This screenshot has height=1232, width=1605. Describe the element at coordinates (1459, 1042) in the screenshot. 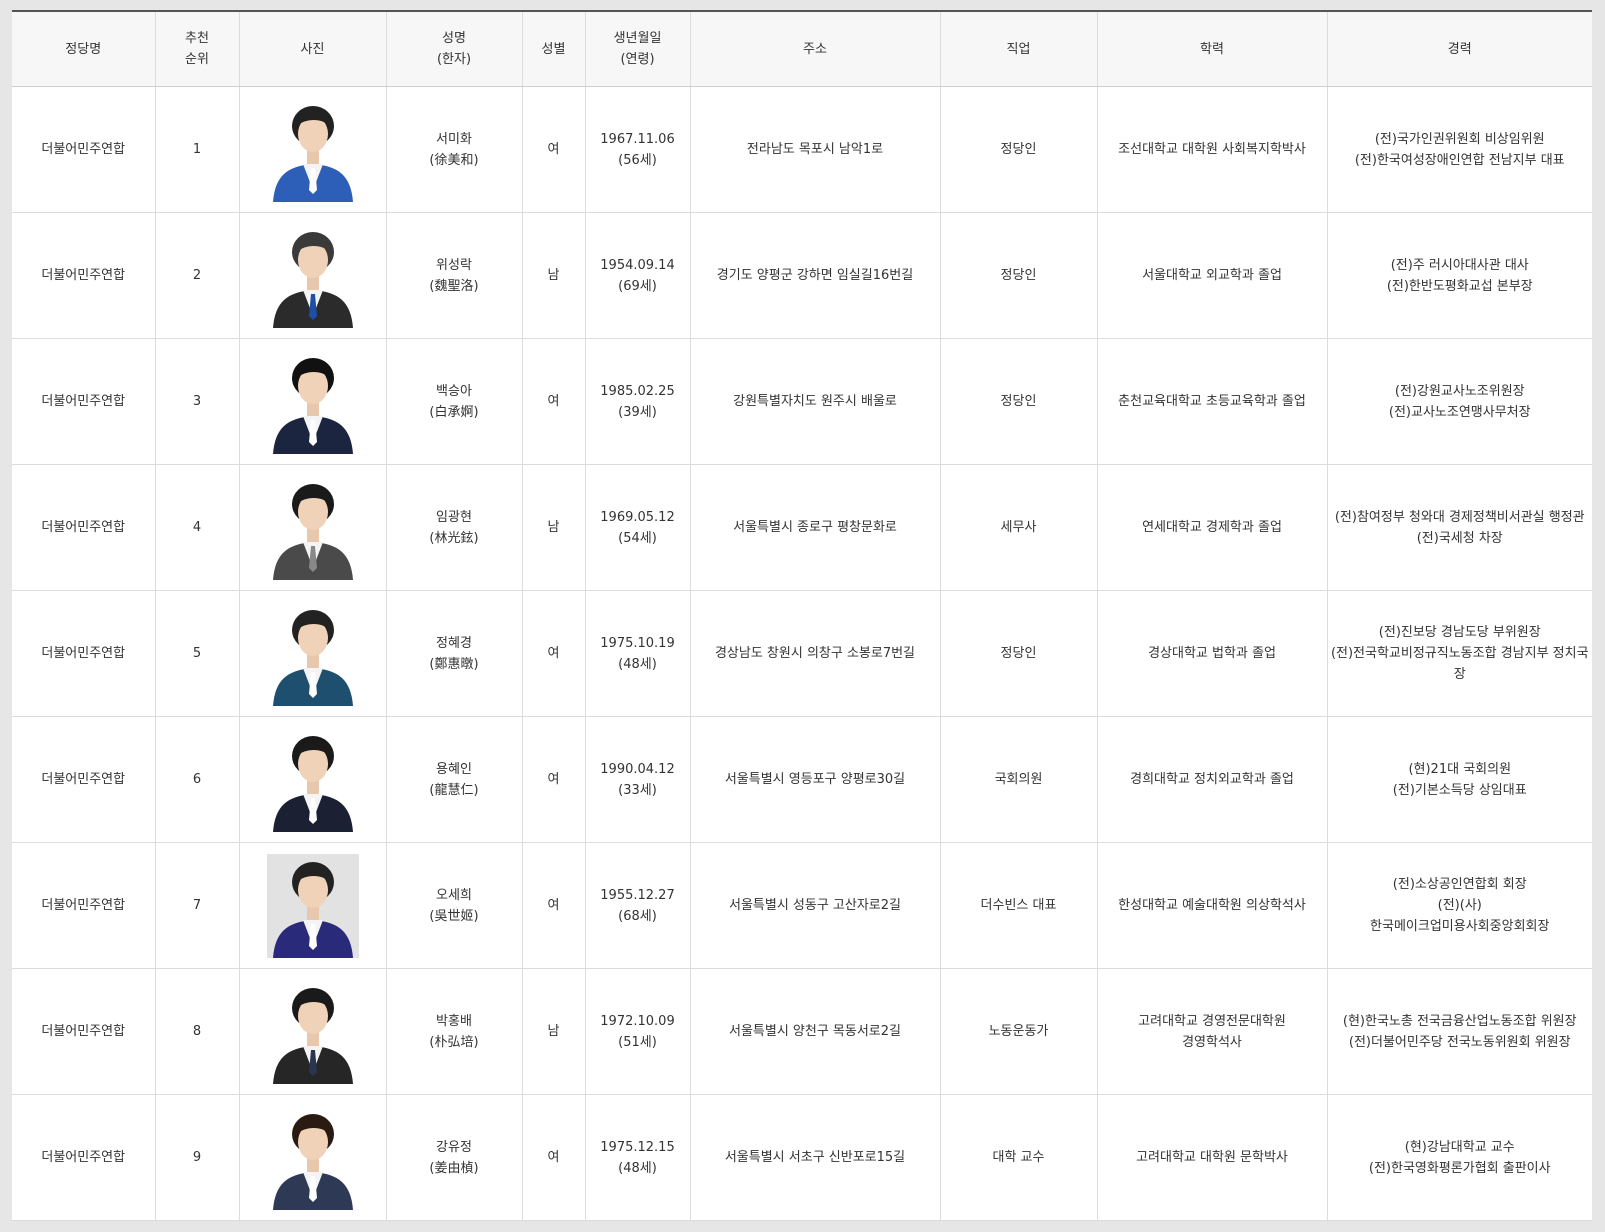

I see `career-line: (전)더불어민주당 전국노동위원회 위원장` at that location.